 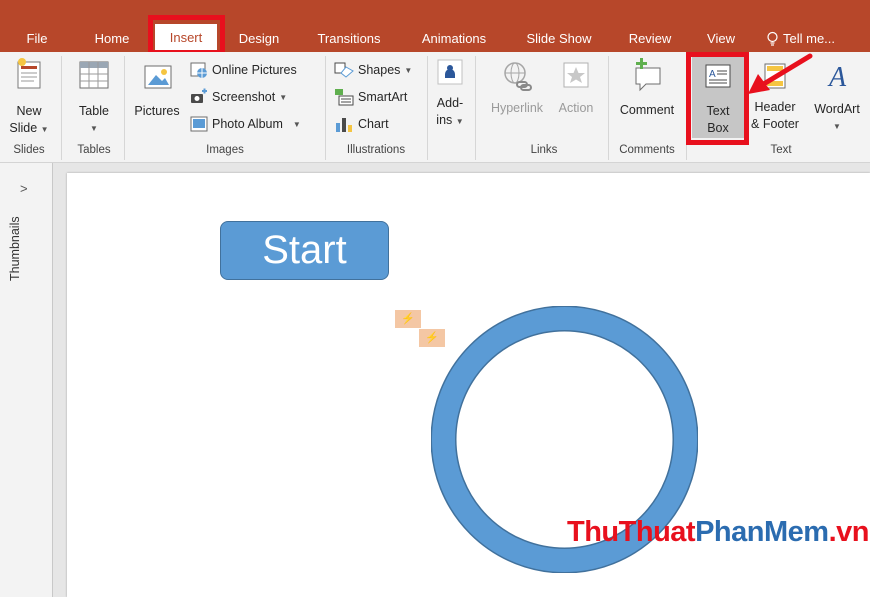 What do you see at coordinates (576, 108) in the screenshot?
I see `action-label: Action` at bounding box center [576, 108].